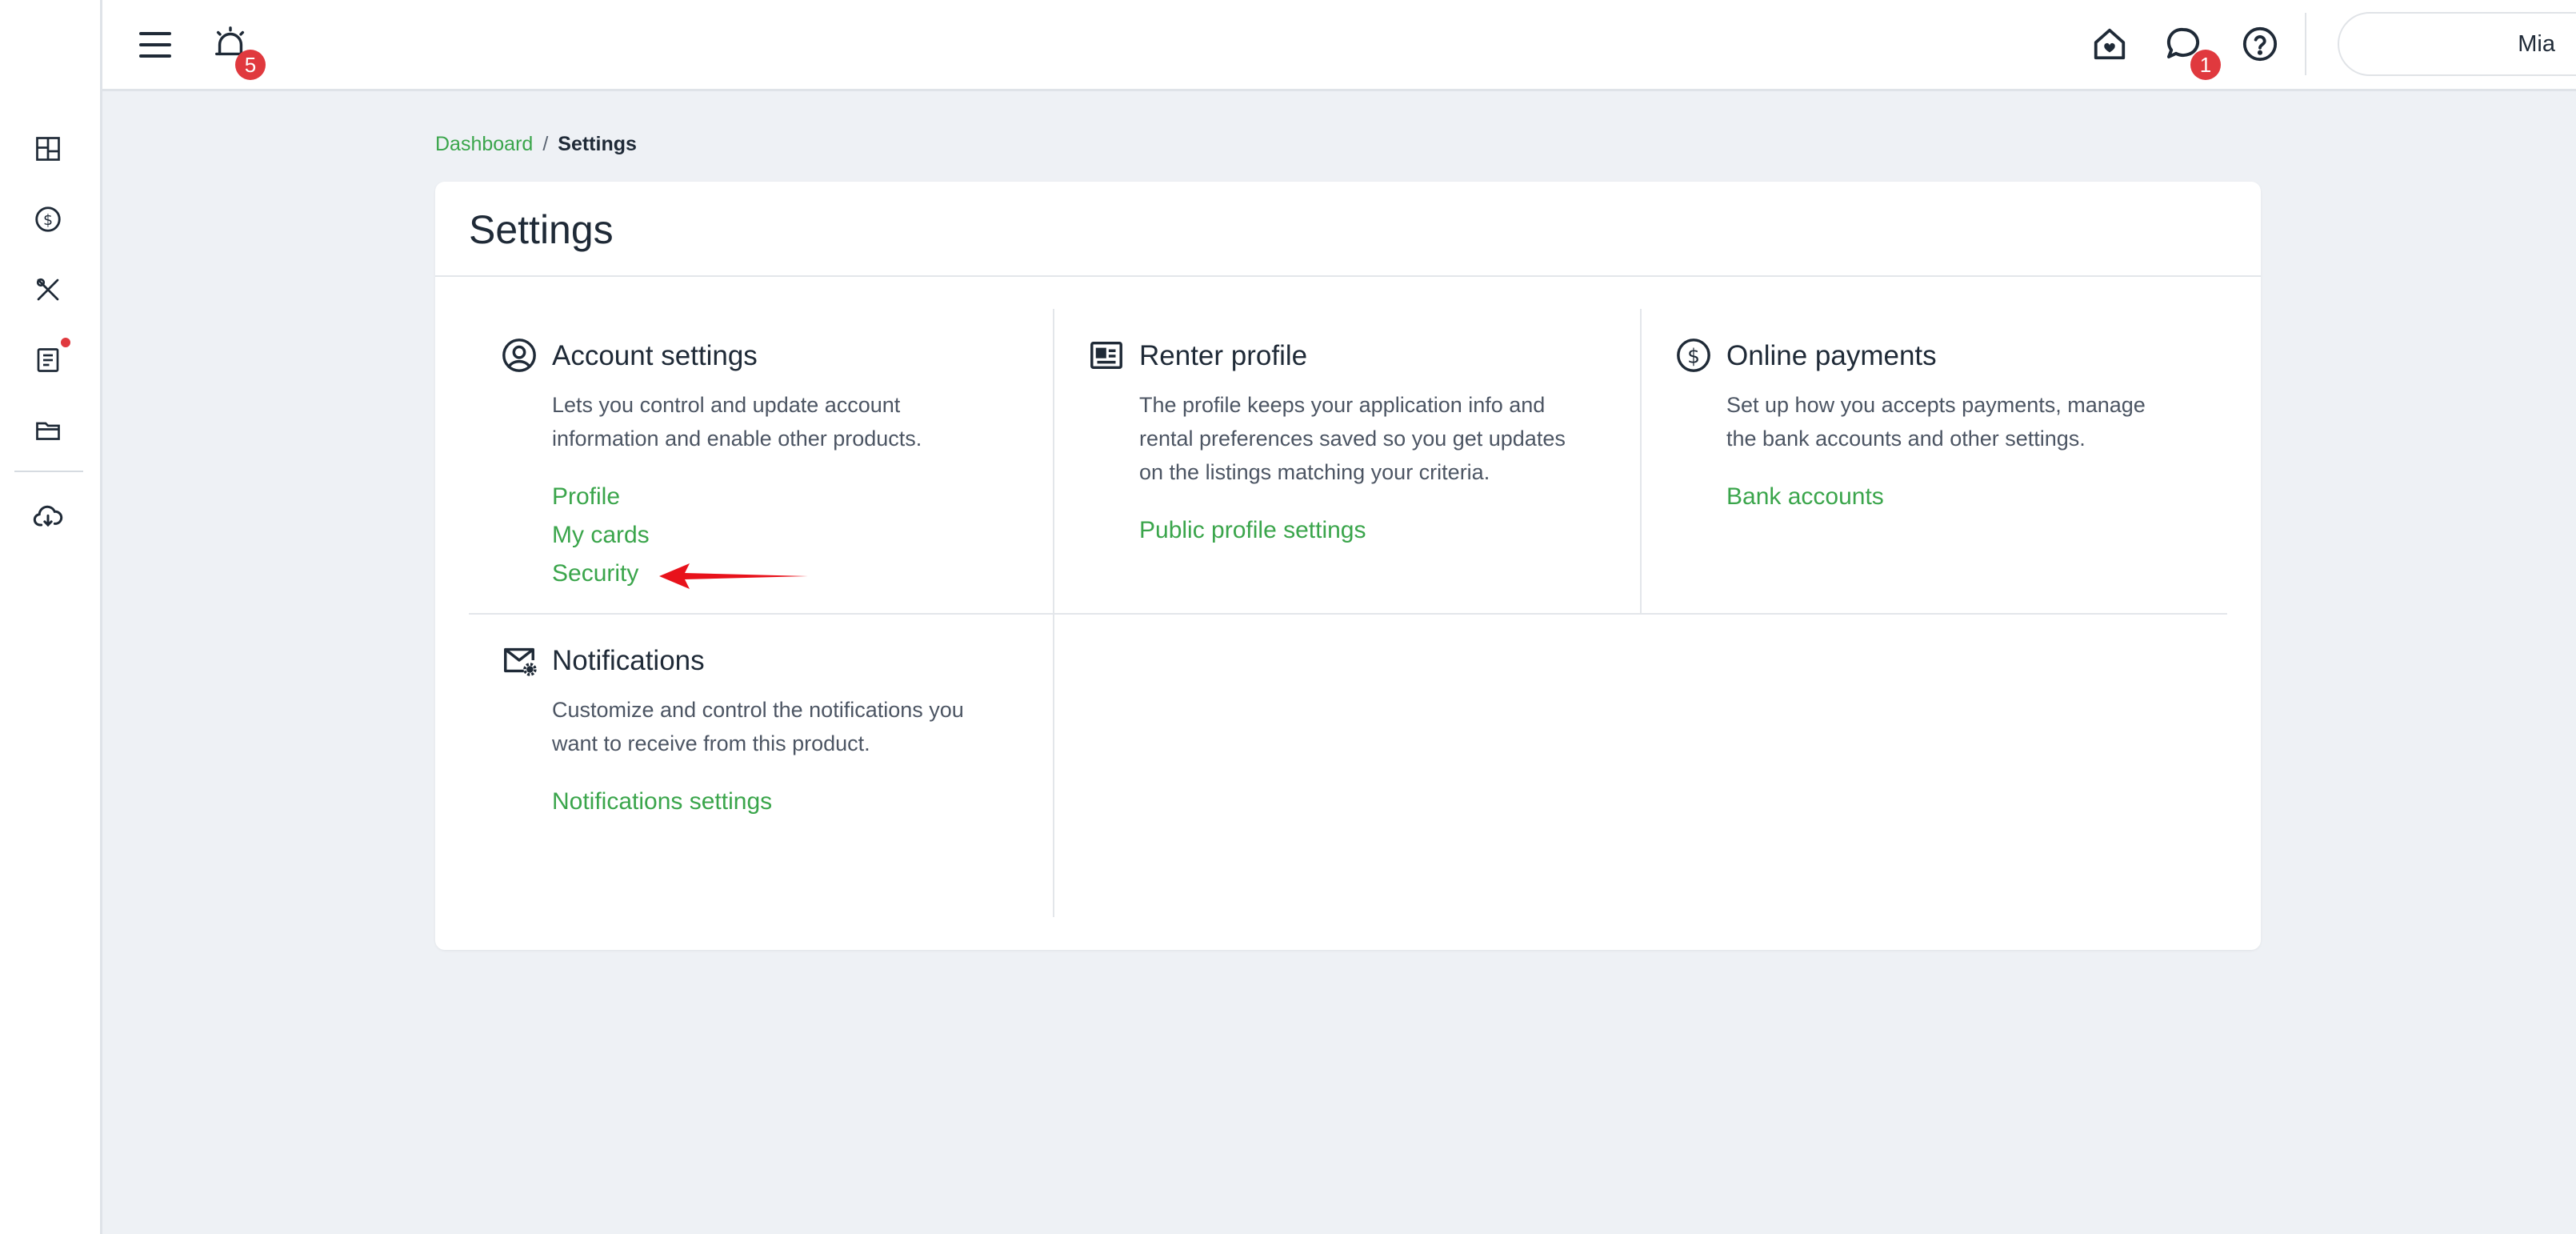  I want to click on mail-settings-icon, so click(519, 660).